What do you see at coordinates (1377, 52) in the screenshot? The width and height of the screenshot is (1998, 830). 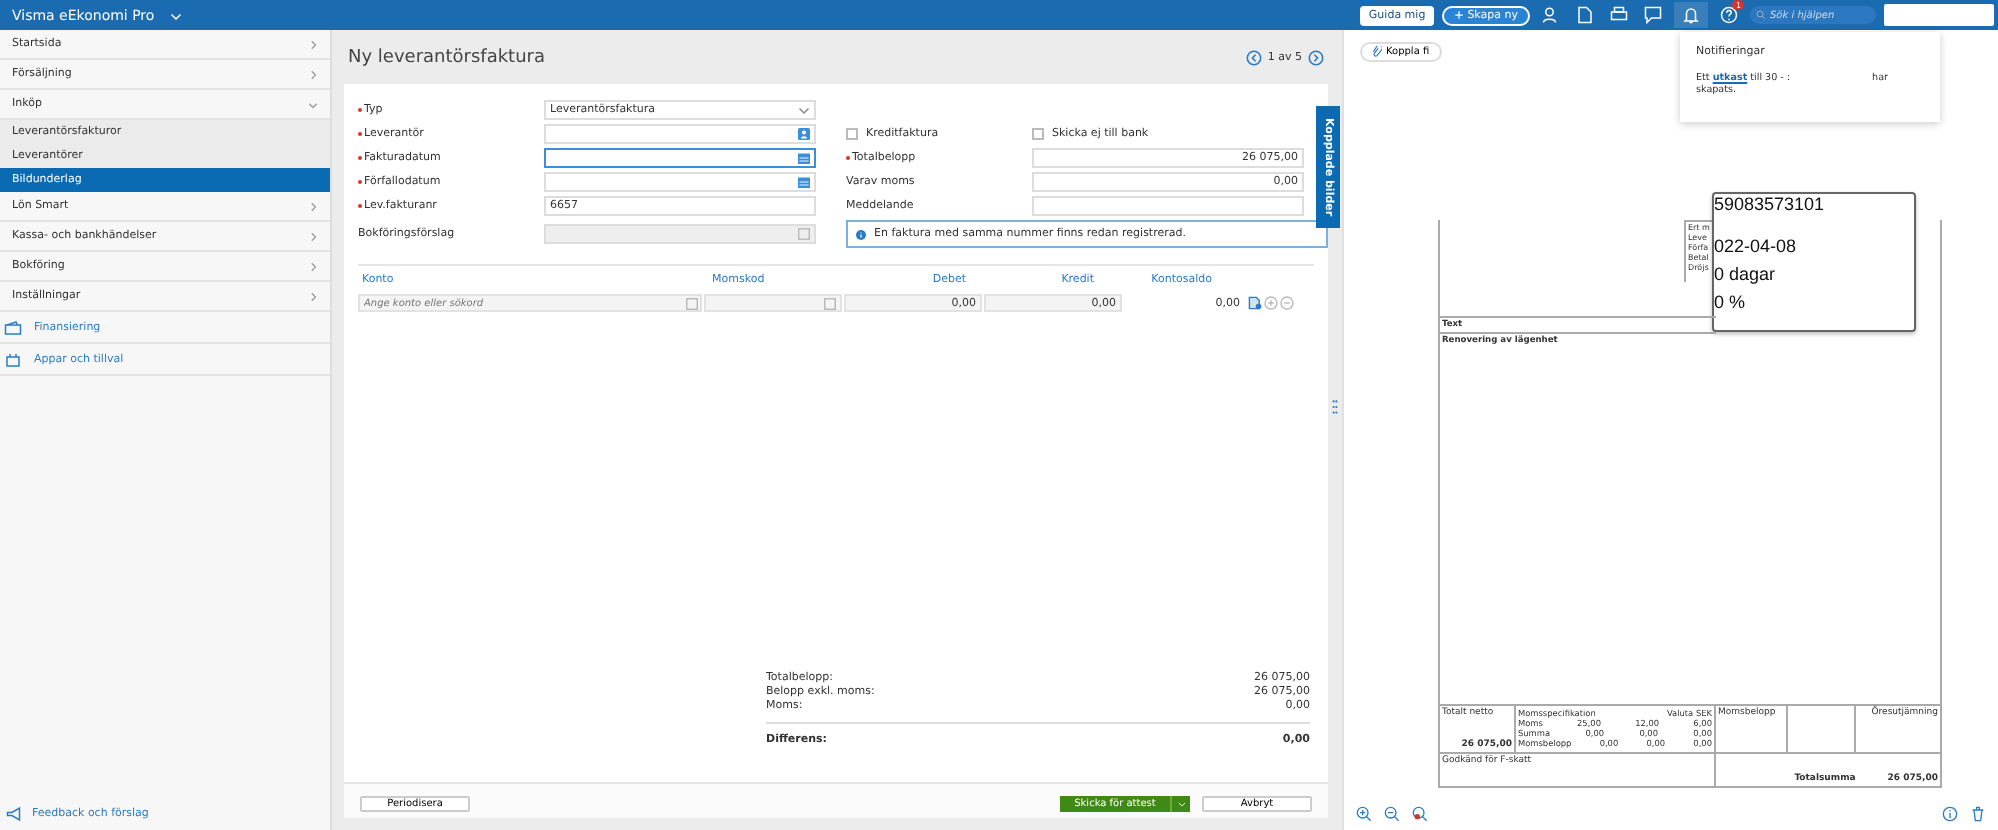 I see `paperclip-icon` at bounding box center [1377, 52].